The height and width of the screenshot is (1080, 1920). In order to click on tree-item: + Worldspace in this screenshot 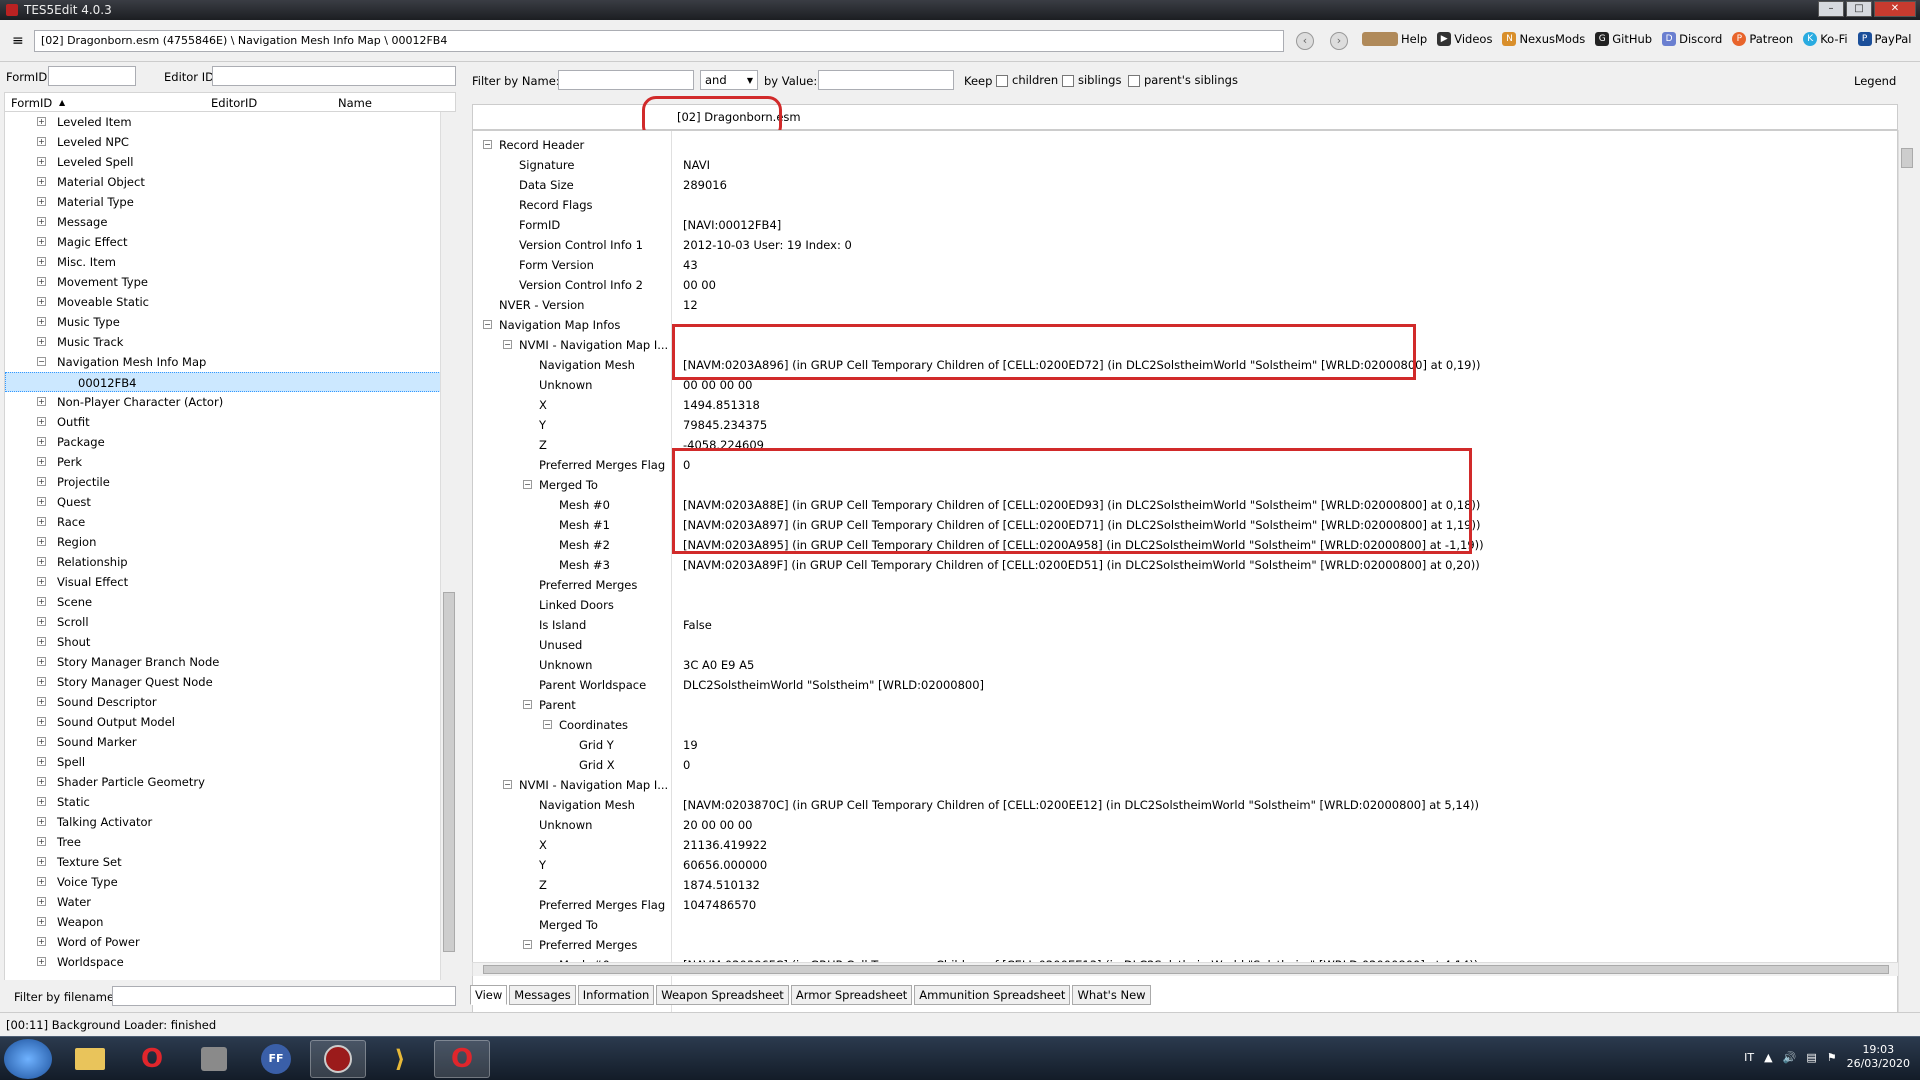, I will do `click(222, 962)`.